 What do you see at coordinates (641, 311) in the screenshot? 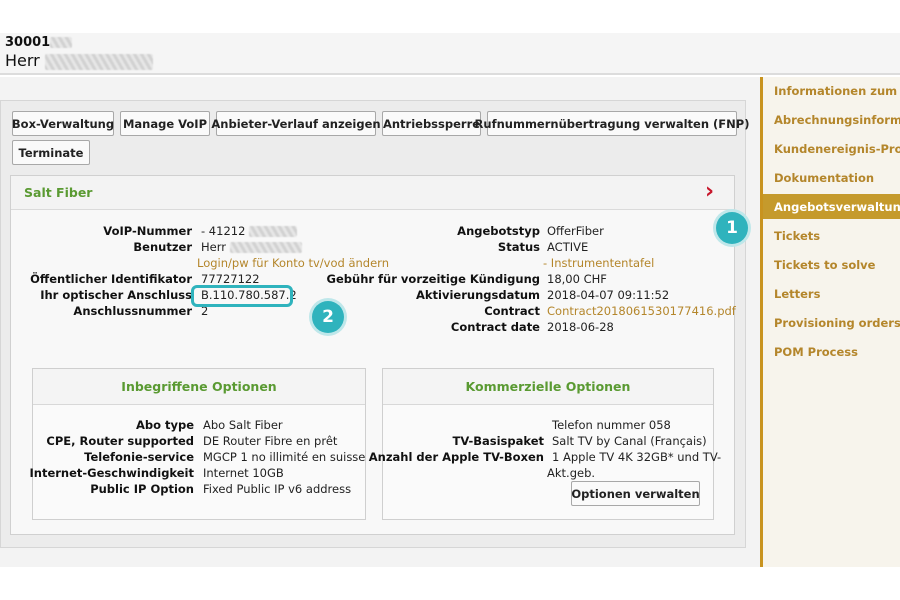
I see `contract-file-link: Contract2018061530177416.pdf` at bounding box center [641, 311].